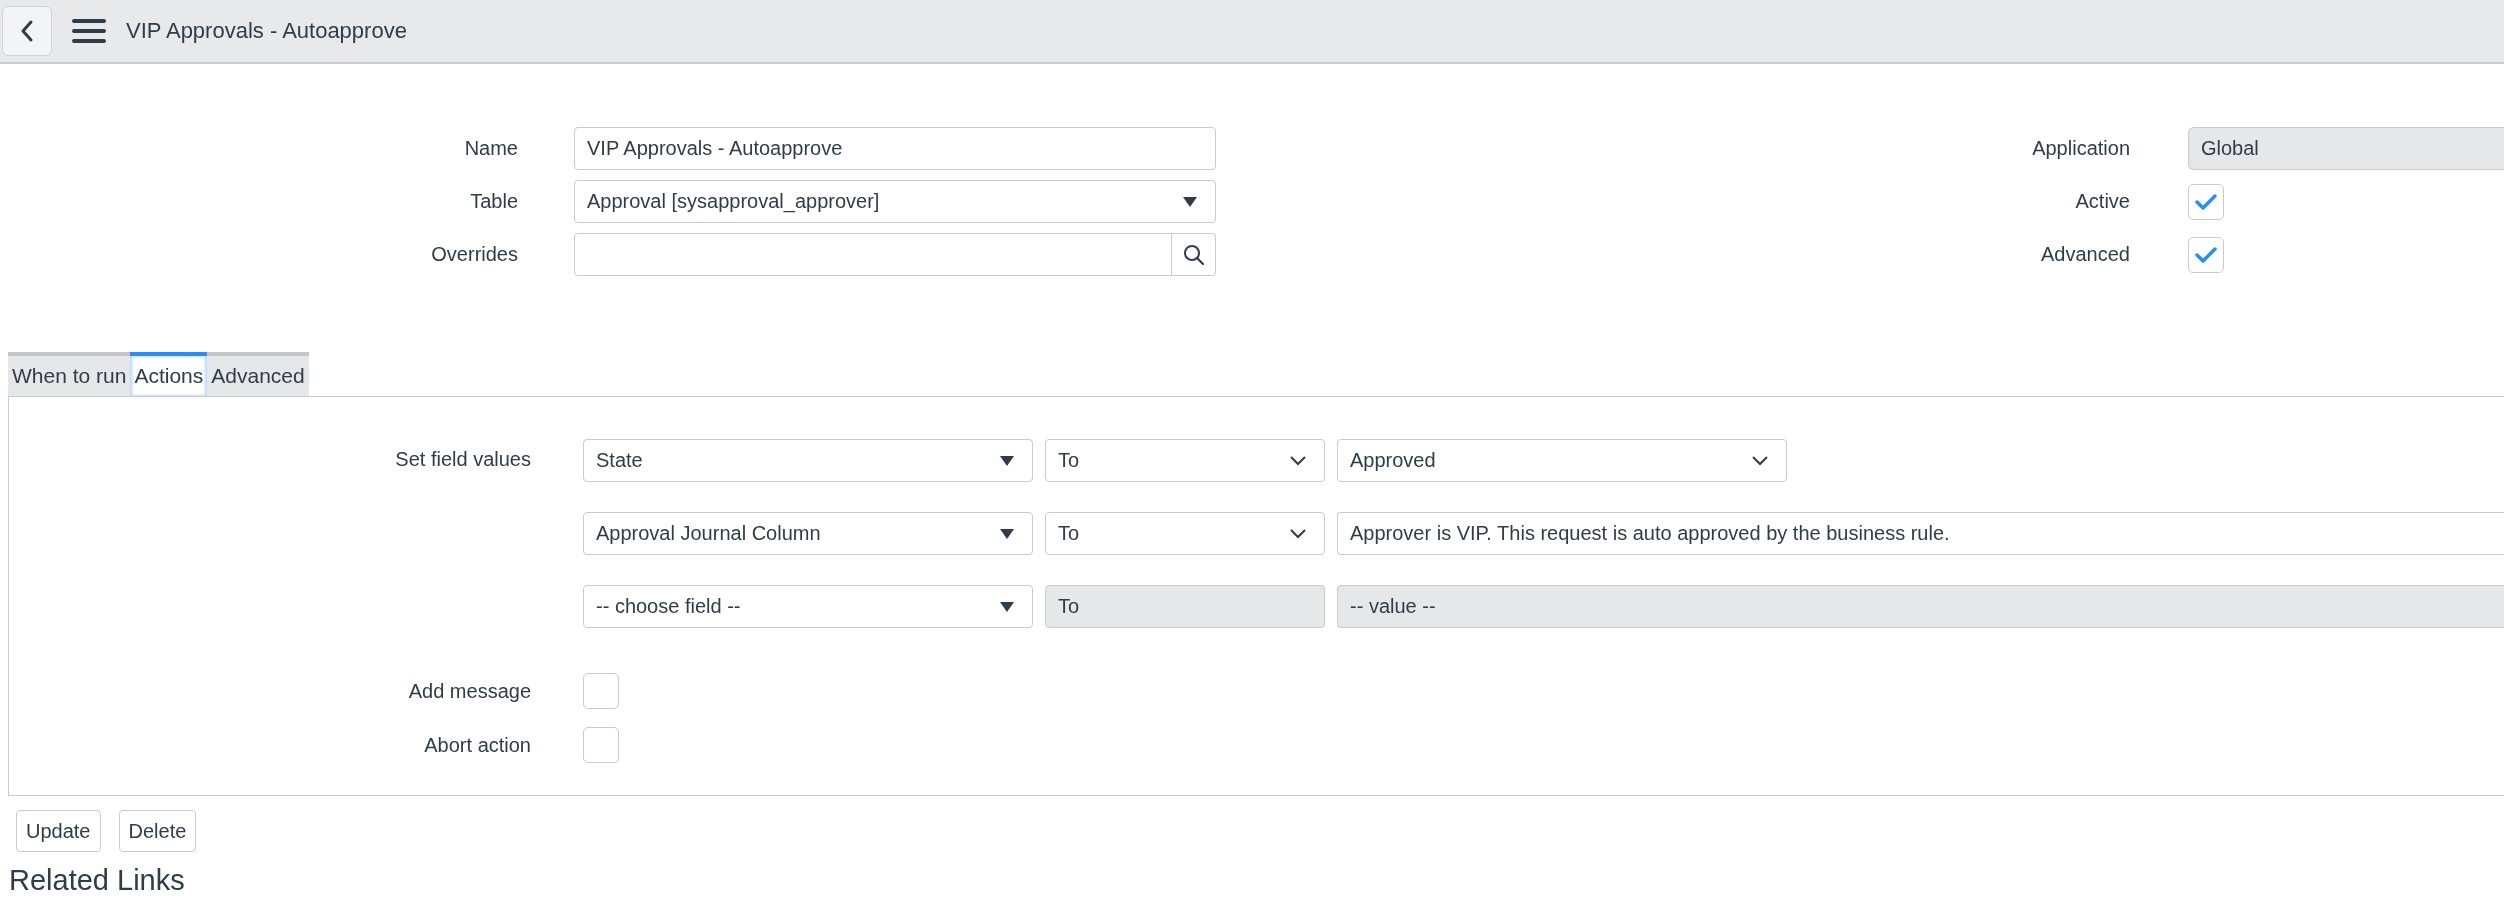  What do you see at coordinates (2080, 148) in the screenshot?
I see `field-label: Application` at bounding box center [2080, 148].